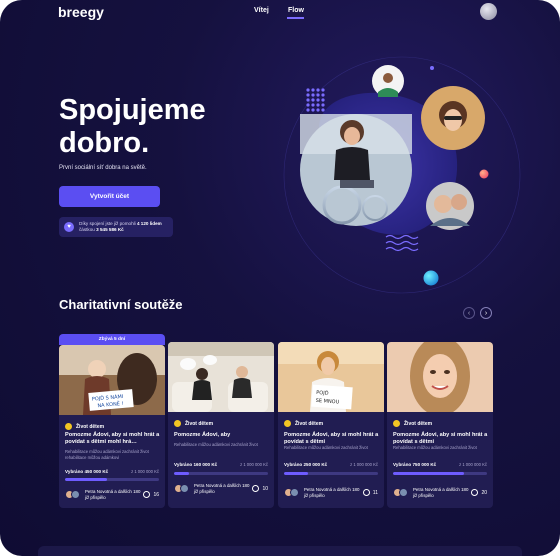 The height and width of the screenshot is (556, 560). Describe the element at coordinates (388, 81) in the screenshot. I see `man-avatar-photo` at that location.